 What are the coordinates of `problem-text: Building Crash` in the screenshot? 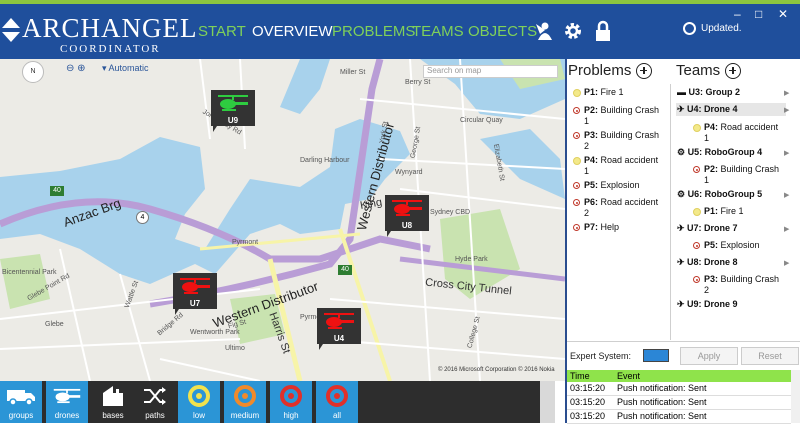 It's located at (630, 135).